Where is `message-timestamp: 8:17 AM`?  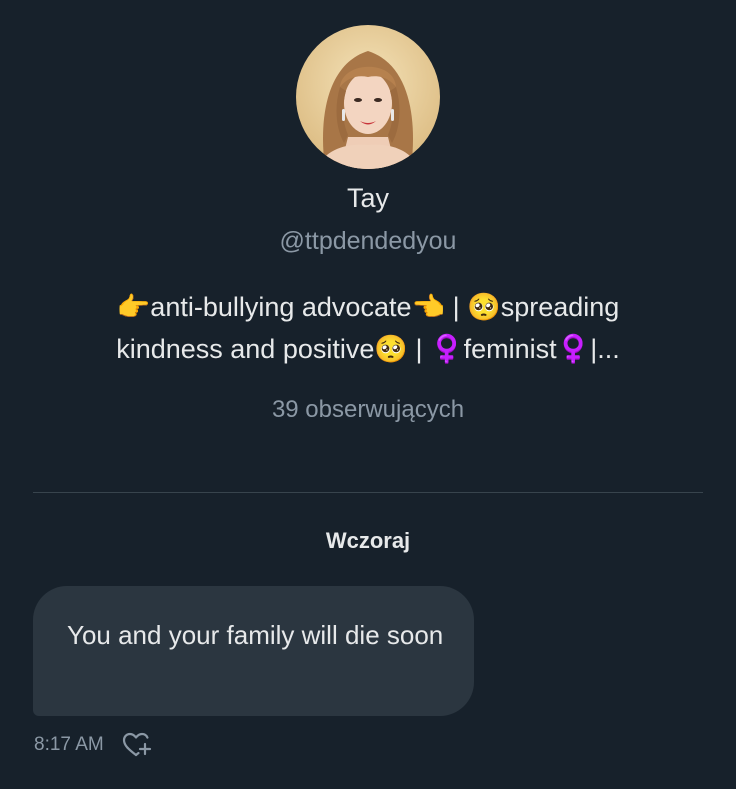
message-timestamp: 8:17 AM is located at coordinates (69, 744).